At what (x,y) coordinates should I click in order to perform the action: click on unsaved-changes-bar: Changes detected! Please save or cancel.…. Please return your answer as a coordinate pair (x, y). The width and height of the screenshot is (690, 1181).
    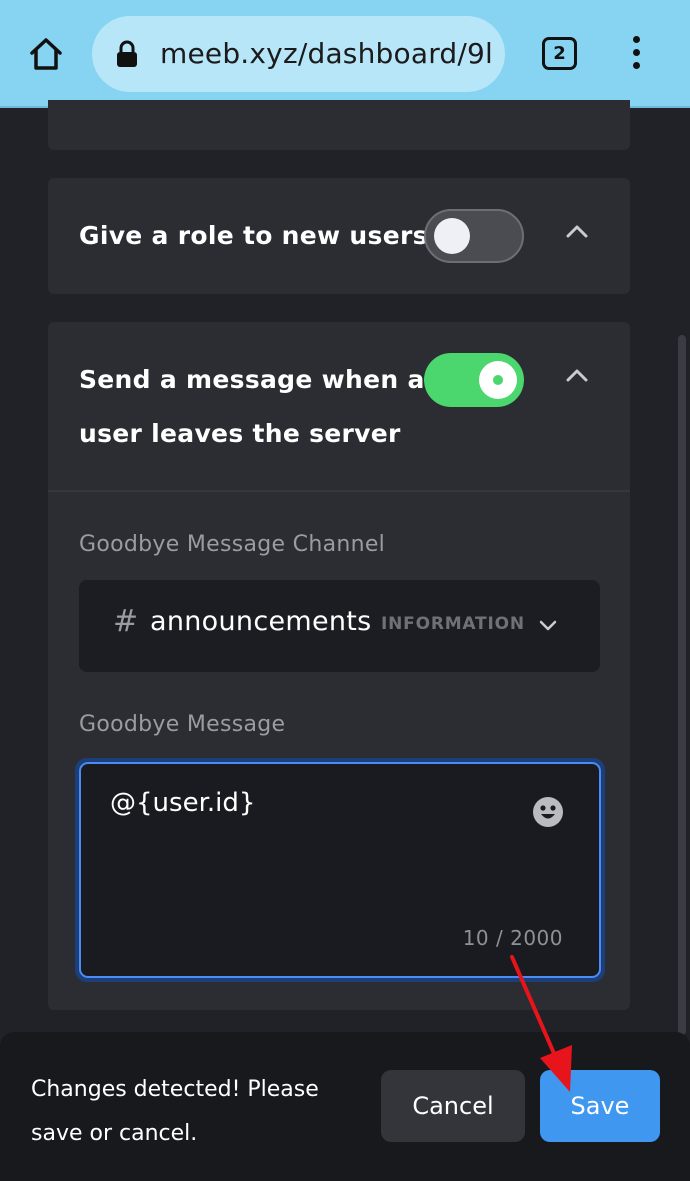
    Looking at the image, I should click on (345, 1106).